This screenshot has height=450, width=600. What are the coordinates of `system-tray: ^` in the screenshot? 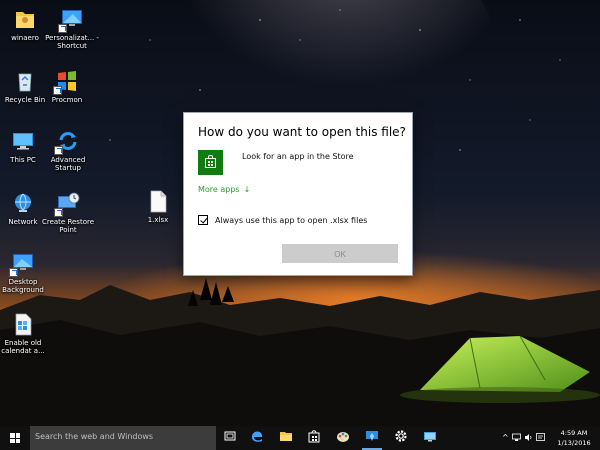 It's located at (527, 438).